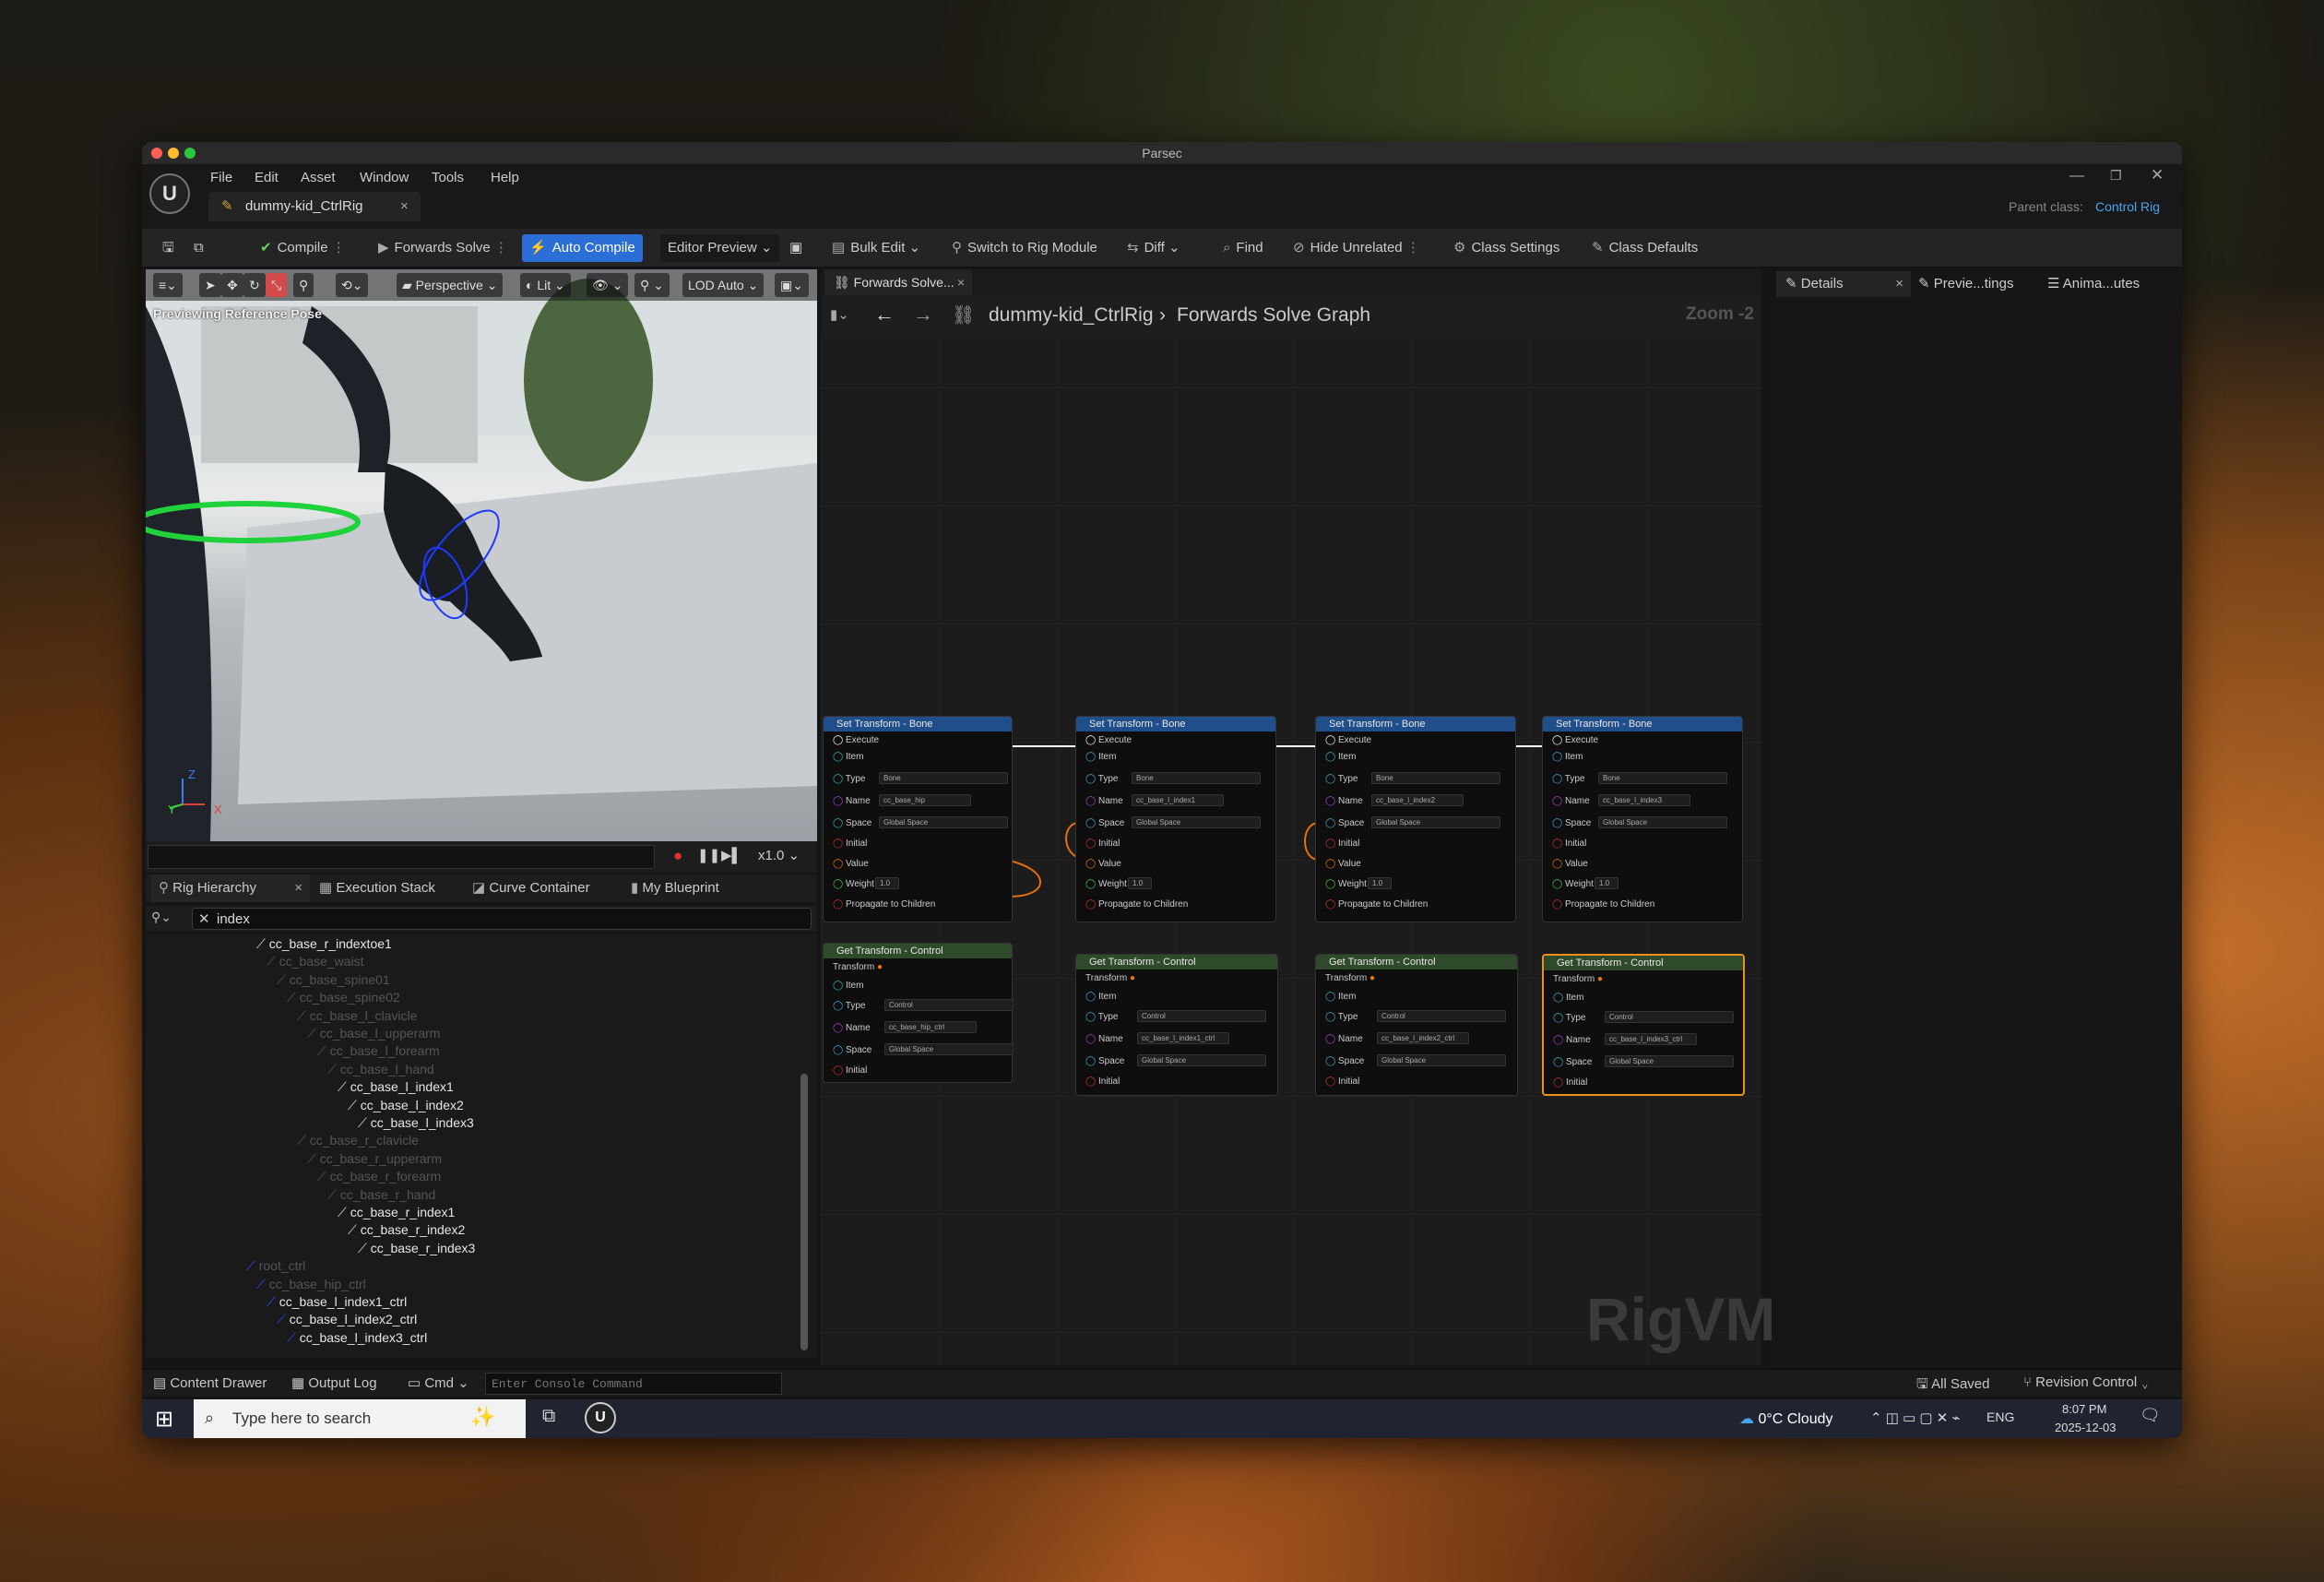  I want to click on menu-window: Window, so click(384, 177).